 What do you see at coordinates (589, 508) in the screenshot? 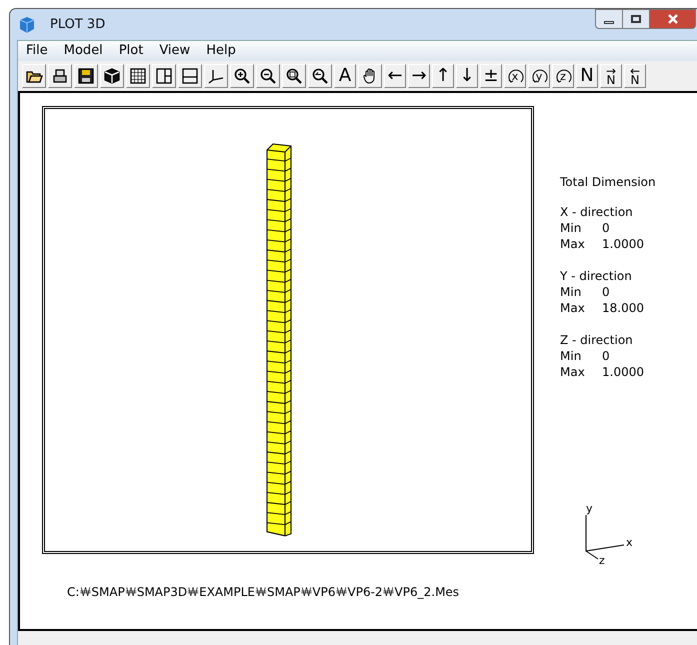
I see `axis-label: y` at bounding box center [589, 508].